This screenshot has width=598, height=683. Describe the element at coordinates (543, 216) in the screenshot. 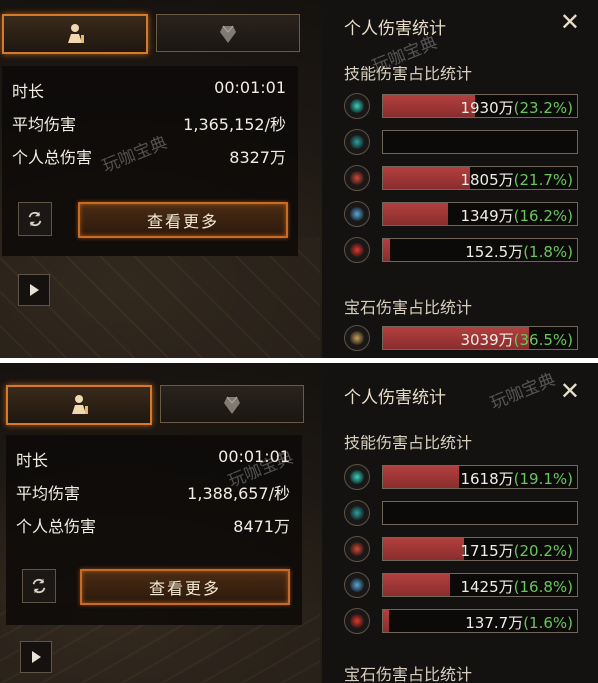

I see `damage-percent: (16.2%)` at that location.